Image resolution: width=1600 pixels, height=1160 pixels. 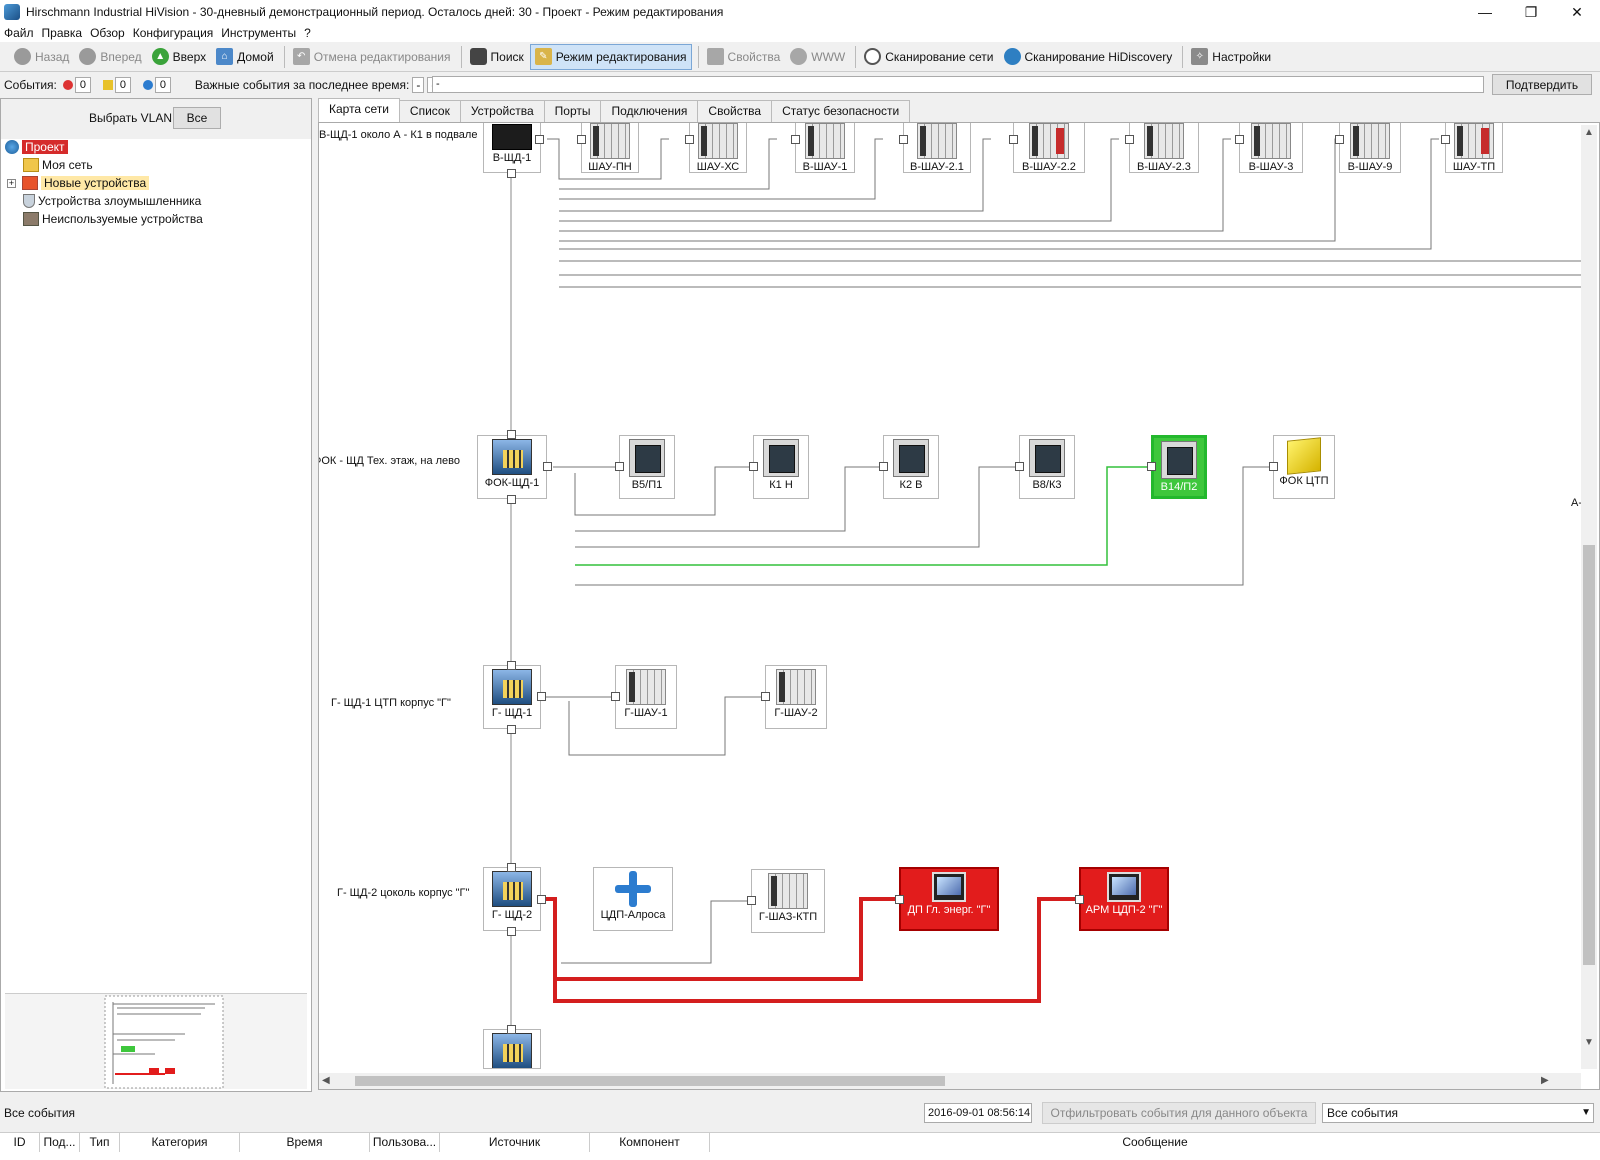 What do you see at coordinates (1542, 84) in the screenshot?
I see `confirm-button: Подтвердить` at bounding box center [1542, 84].